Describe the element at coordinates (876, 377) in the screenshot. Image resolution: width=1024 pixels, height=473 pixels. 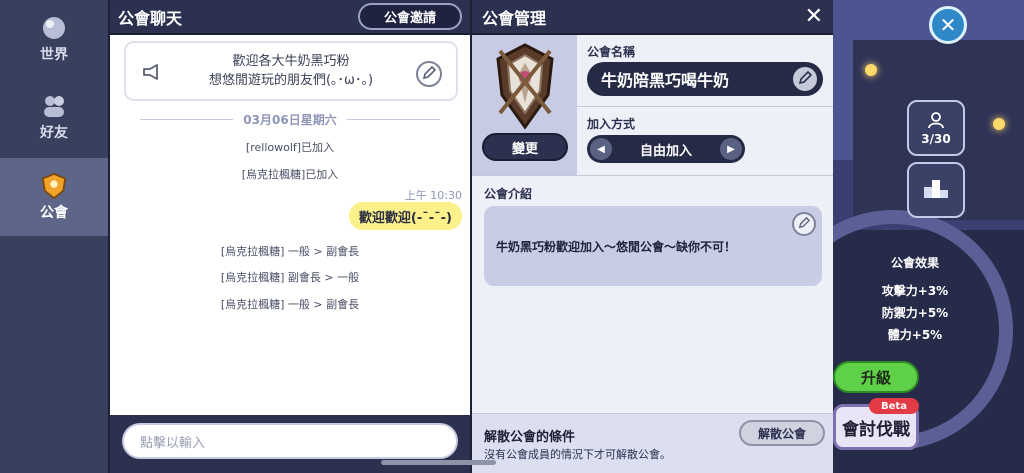
I see `upgrade-button: 升級` at that location.